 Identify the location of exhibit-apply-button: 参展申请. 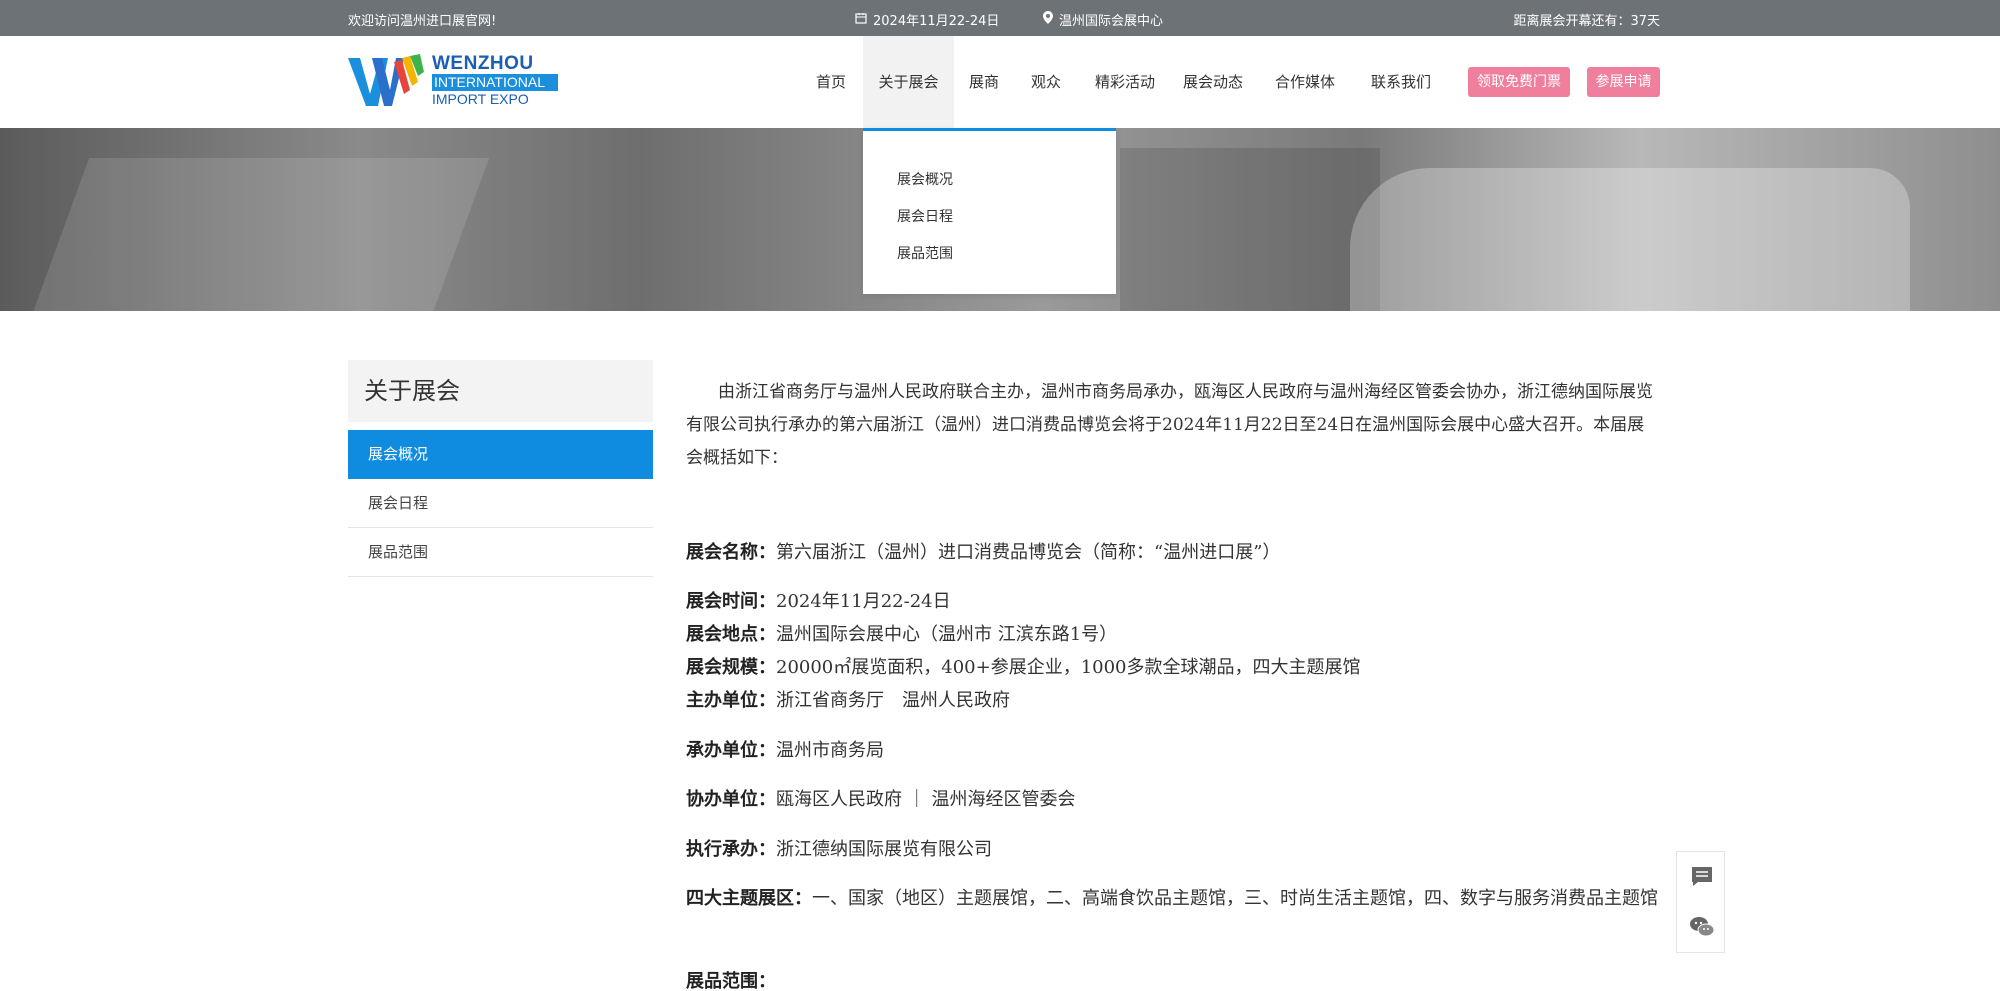
(1623, 82).